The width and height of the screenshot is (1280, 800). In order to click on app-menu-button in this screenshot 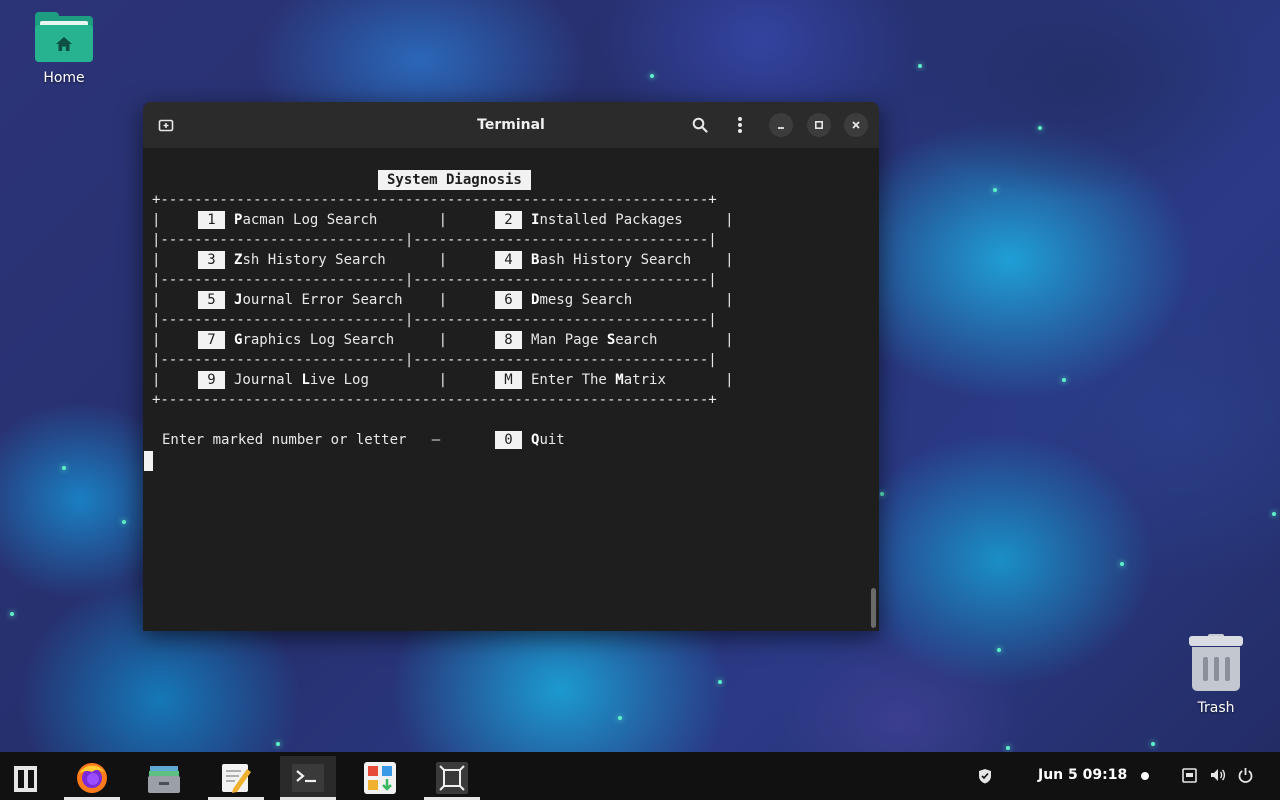, I will do `click(28, 778)`.